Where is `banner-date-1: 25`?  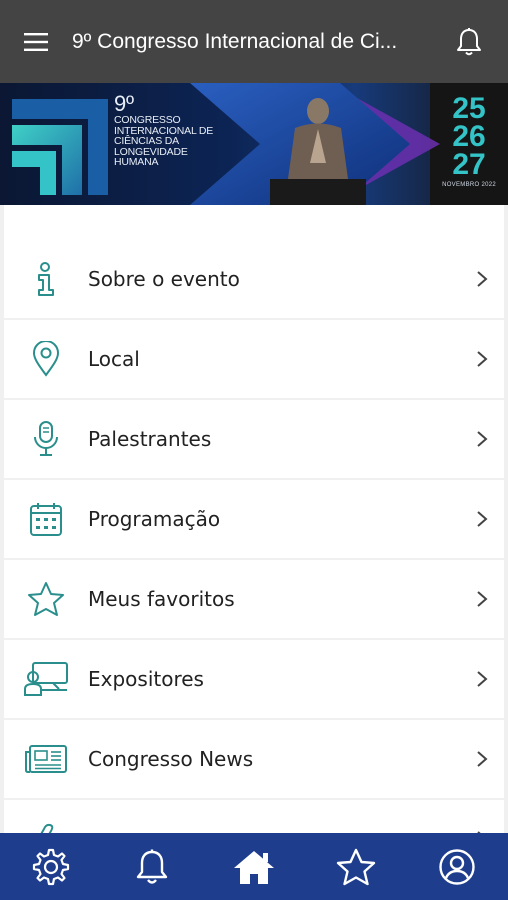 banner-date-1: 25 is located at coordinates (469, 108).